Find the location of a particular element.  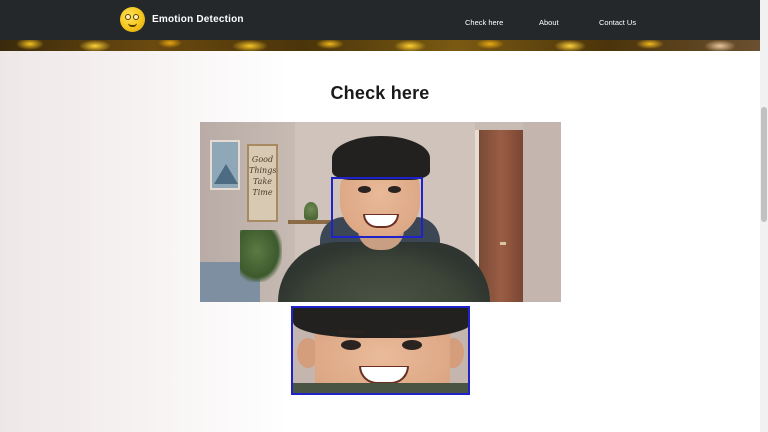

sunflower-banner is located at coordinates (380, 45).